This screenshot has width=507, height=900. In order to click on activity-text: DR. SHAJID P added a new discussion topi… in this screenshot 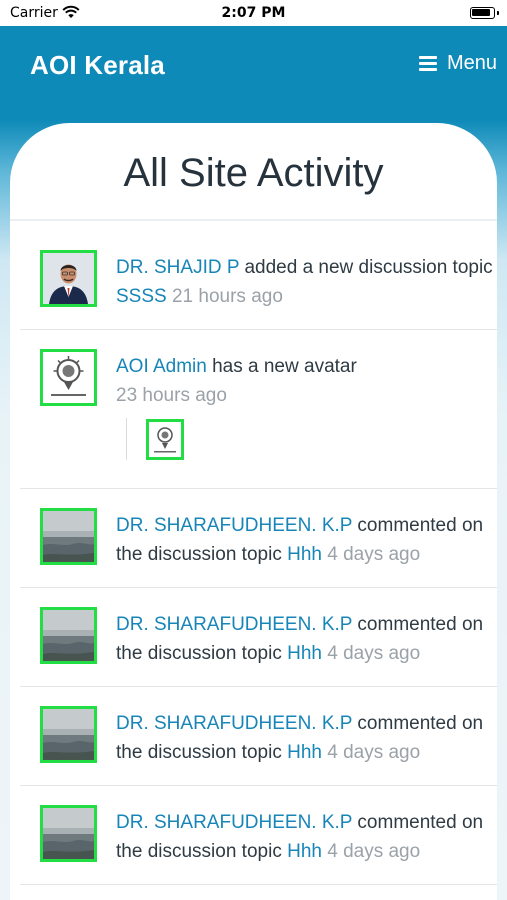, I will do `click(306, 282)`.